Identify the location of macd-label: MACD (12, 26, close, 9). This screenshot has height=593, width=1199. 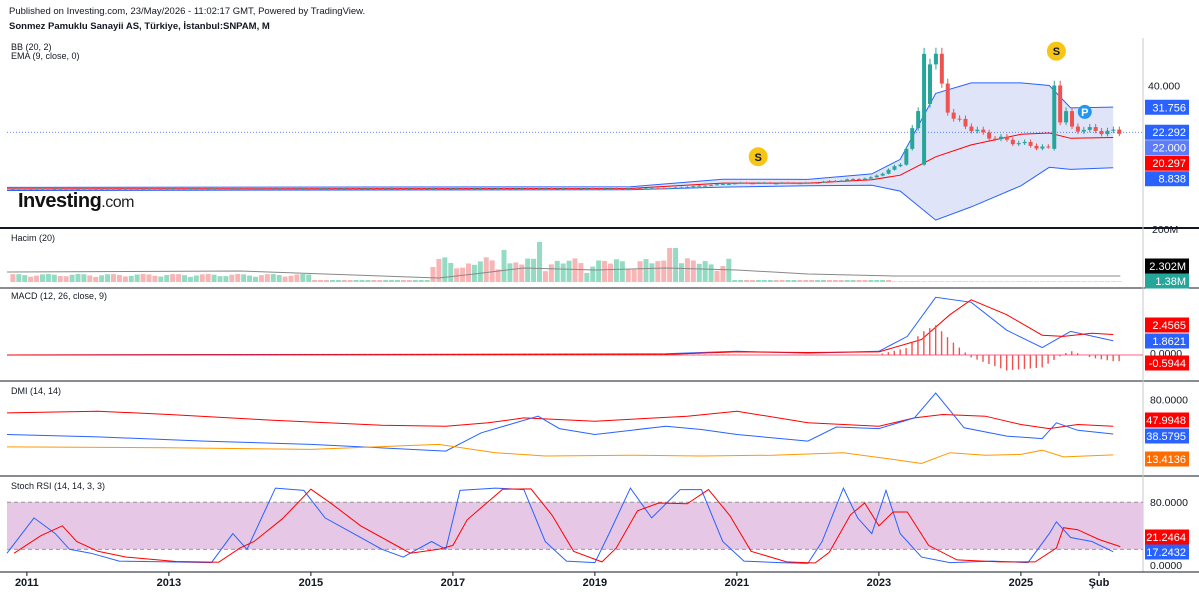
(59, 296).